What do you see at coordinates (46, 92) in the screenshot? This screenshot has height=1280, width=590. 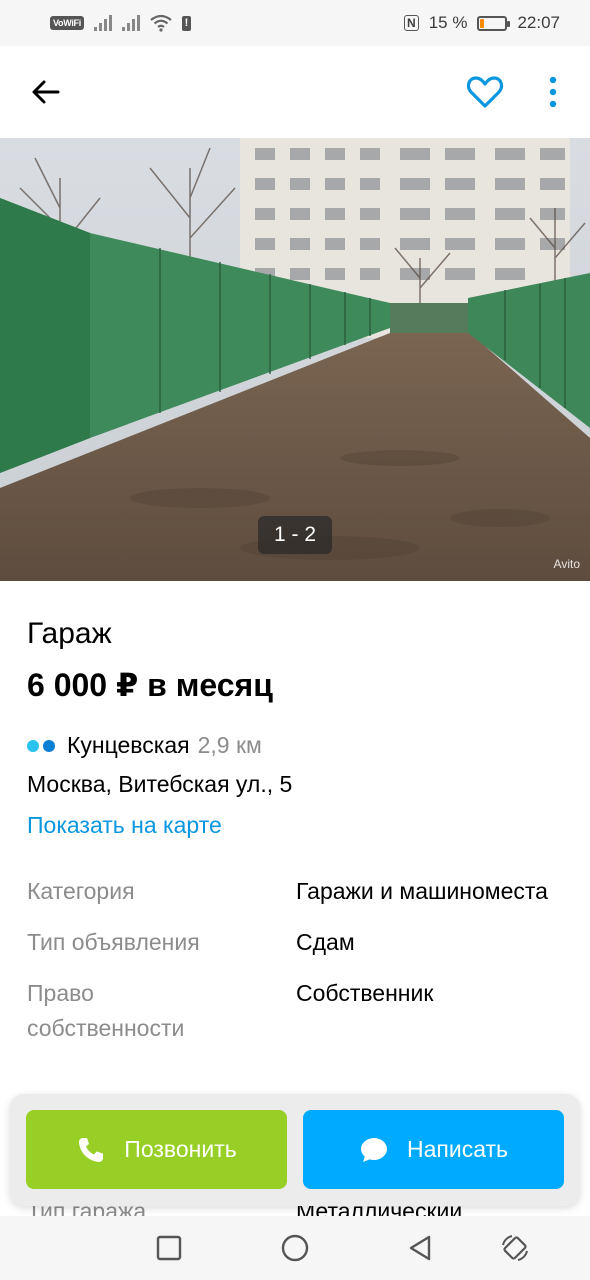 I see `arrow-left-icon` at bounding box center [46, 92].